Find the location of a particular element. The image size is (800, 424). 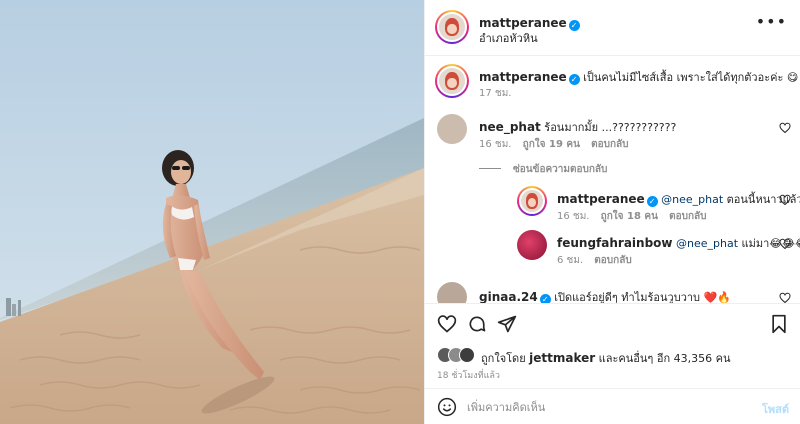

reply-avatar-mattperanee is located at coordinates (532, 201).